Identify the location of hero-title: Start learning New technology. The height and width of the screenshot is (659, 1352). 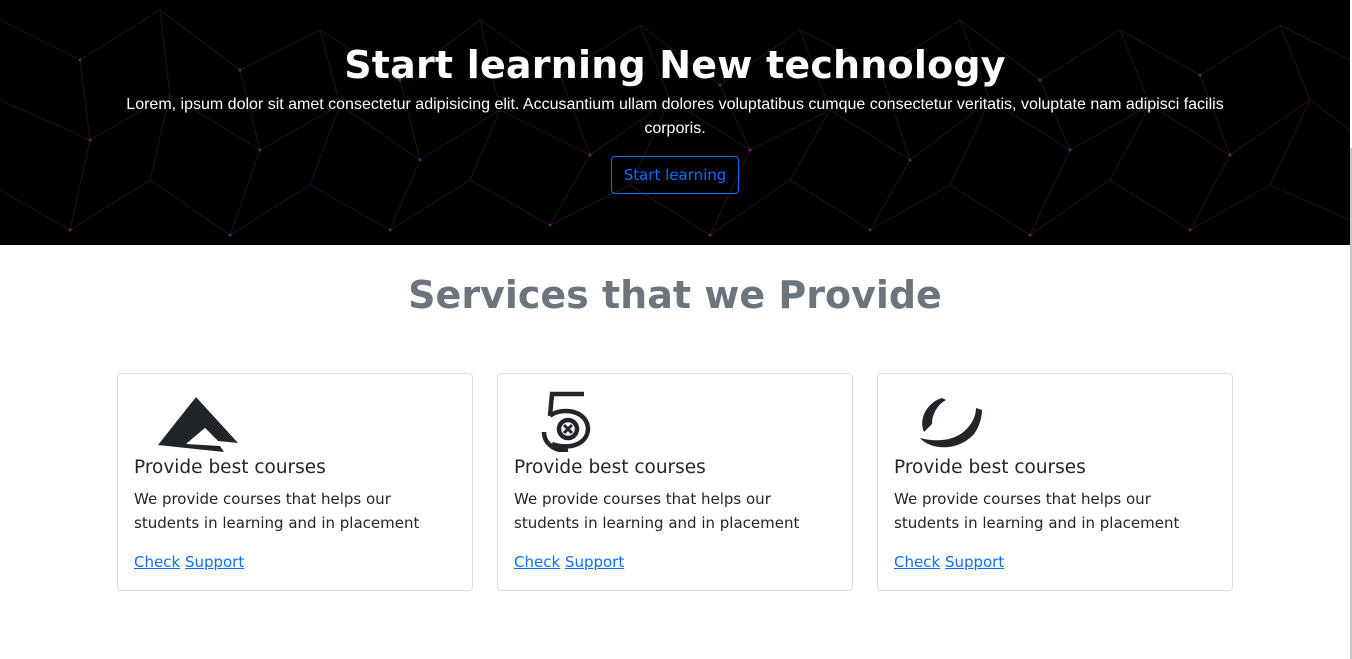
(675, 65).